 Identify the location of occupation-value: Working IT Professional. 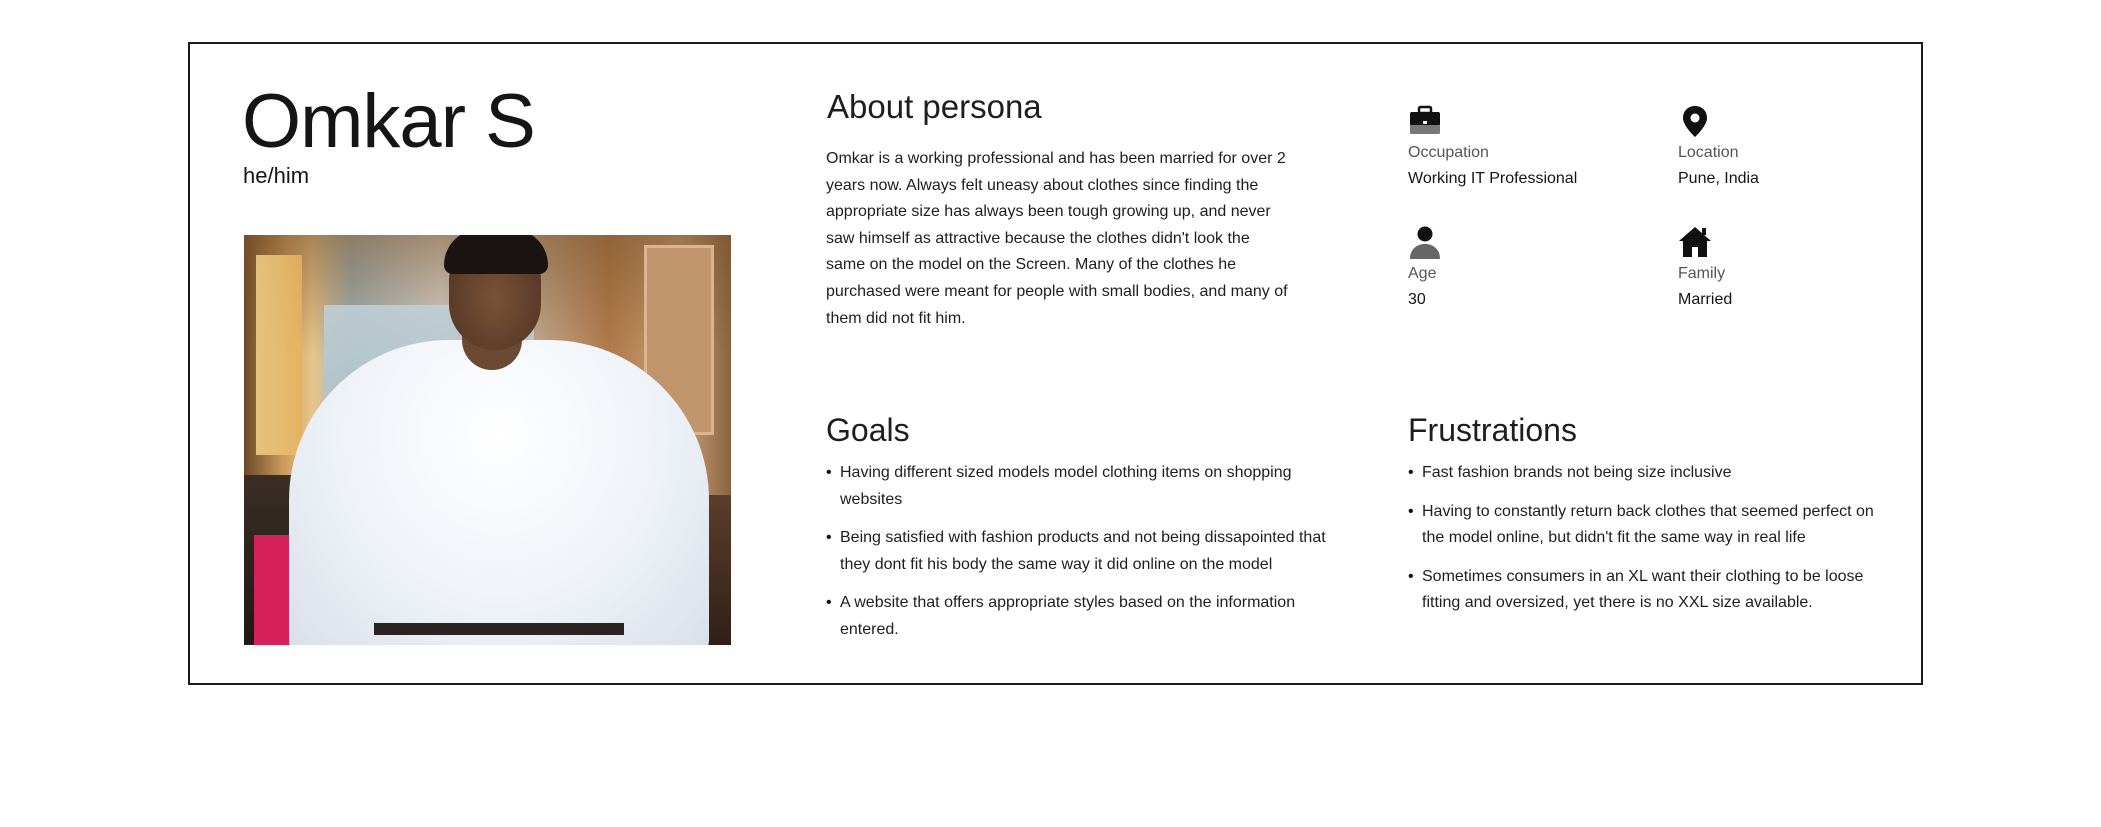
(1493, 178).